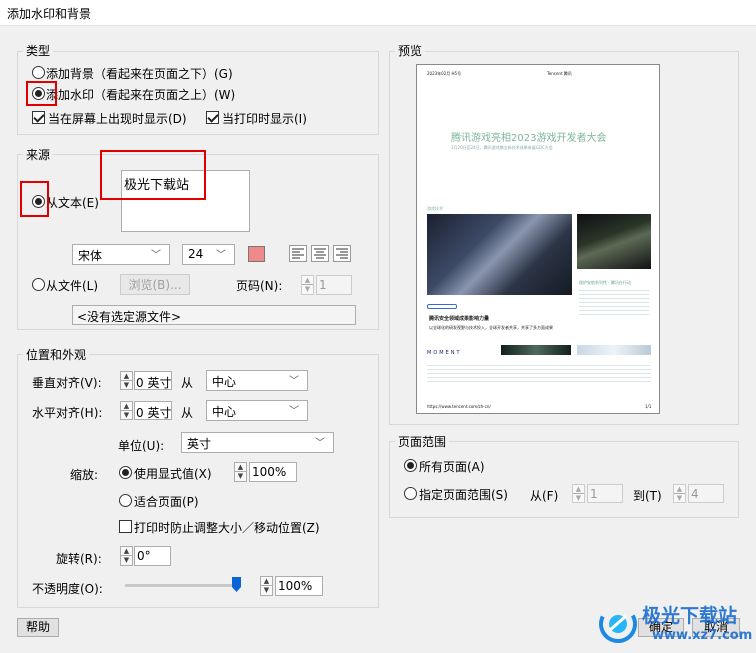 The height and width of the screenshot is (653, 756). I want to click on preview-header-left: 2023年02月 H5号, so click(444, 73).